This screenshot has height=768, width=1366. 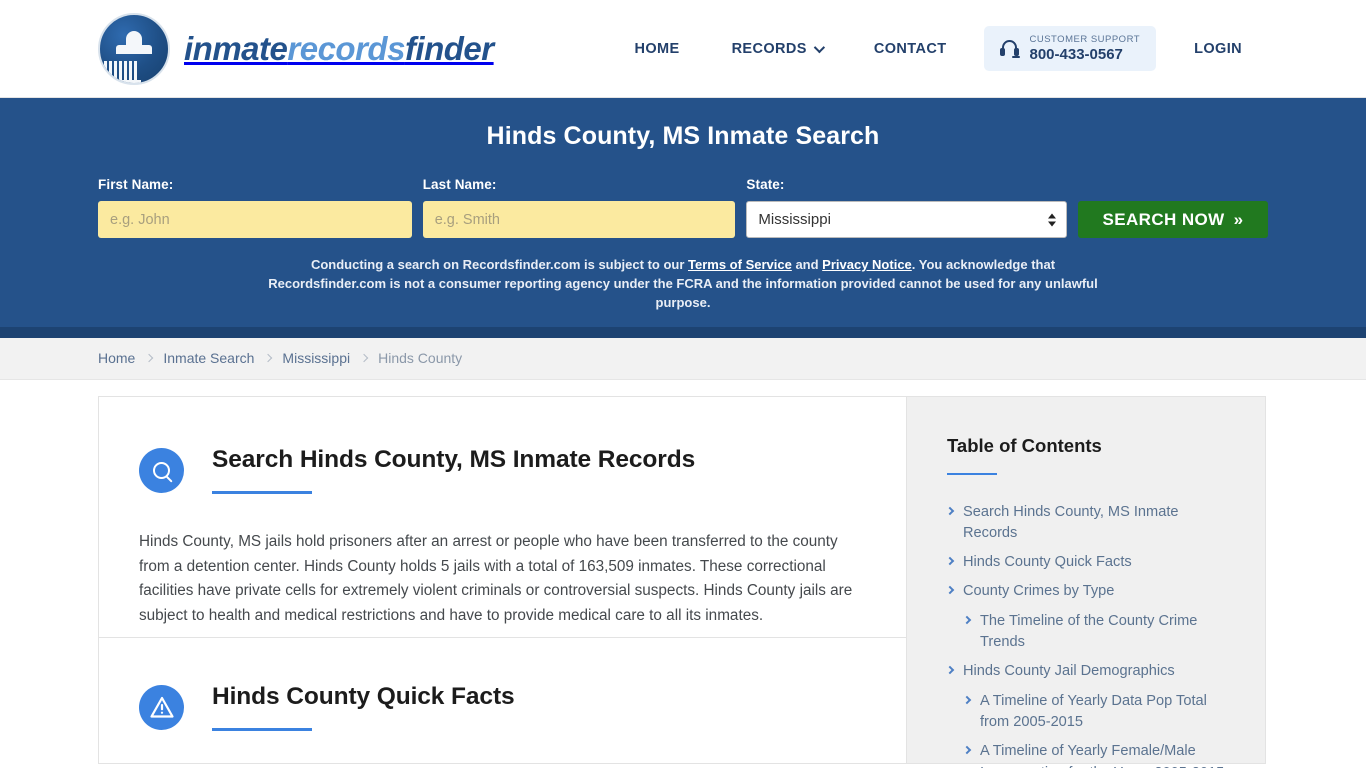 I want to click on nav-contact: CONTACT, so click(x=910, y=49).